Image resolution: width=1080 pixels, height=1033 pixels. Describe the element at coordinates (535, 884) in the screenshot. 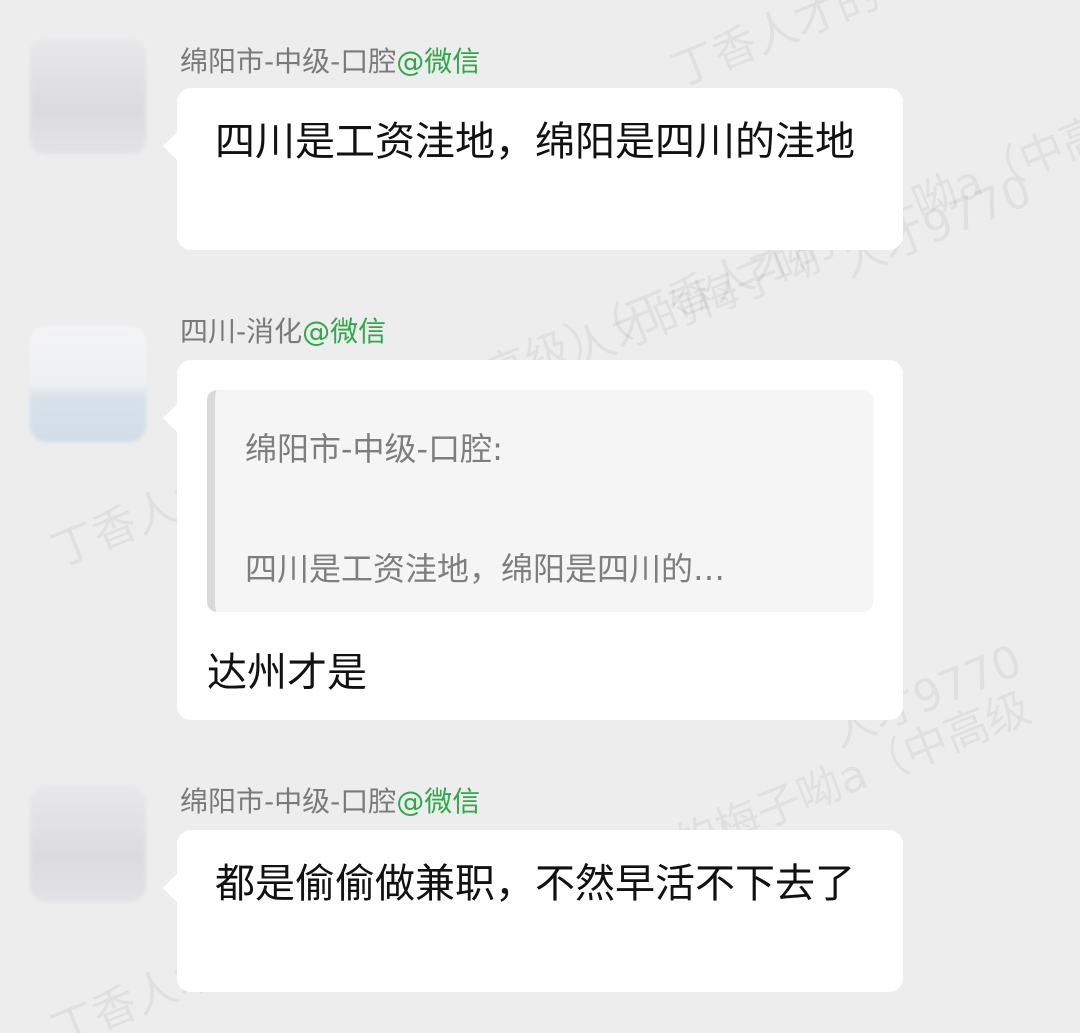

I see `message-text: 都是偷偷做兼职，不然早活不下去了` at that location.